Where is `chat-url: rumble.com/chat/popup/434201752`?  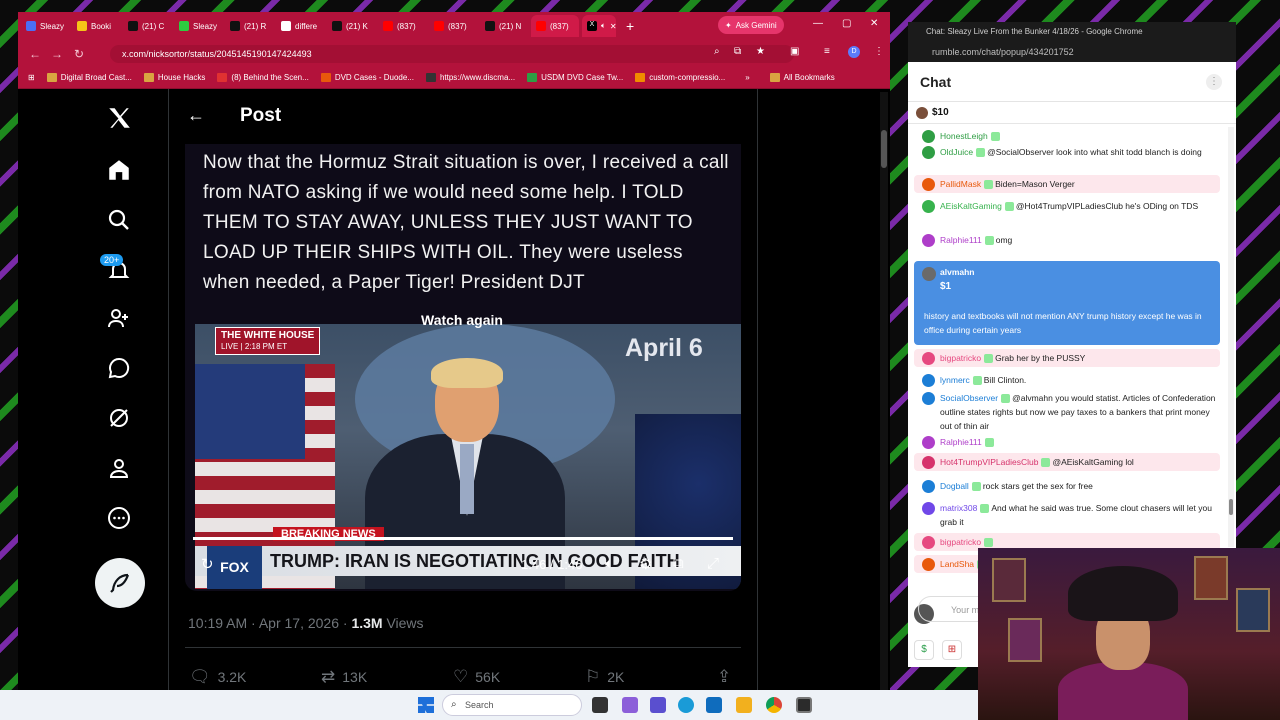
chat-url: rumble.com/chat/popup/434201752 is located at coordinates (1072, 52).